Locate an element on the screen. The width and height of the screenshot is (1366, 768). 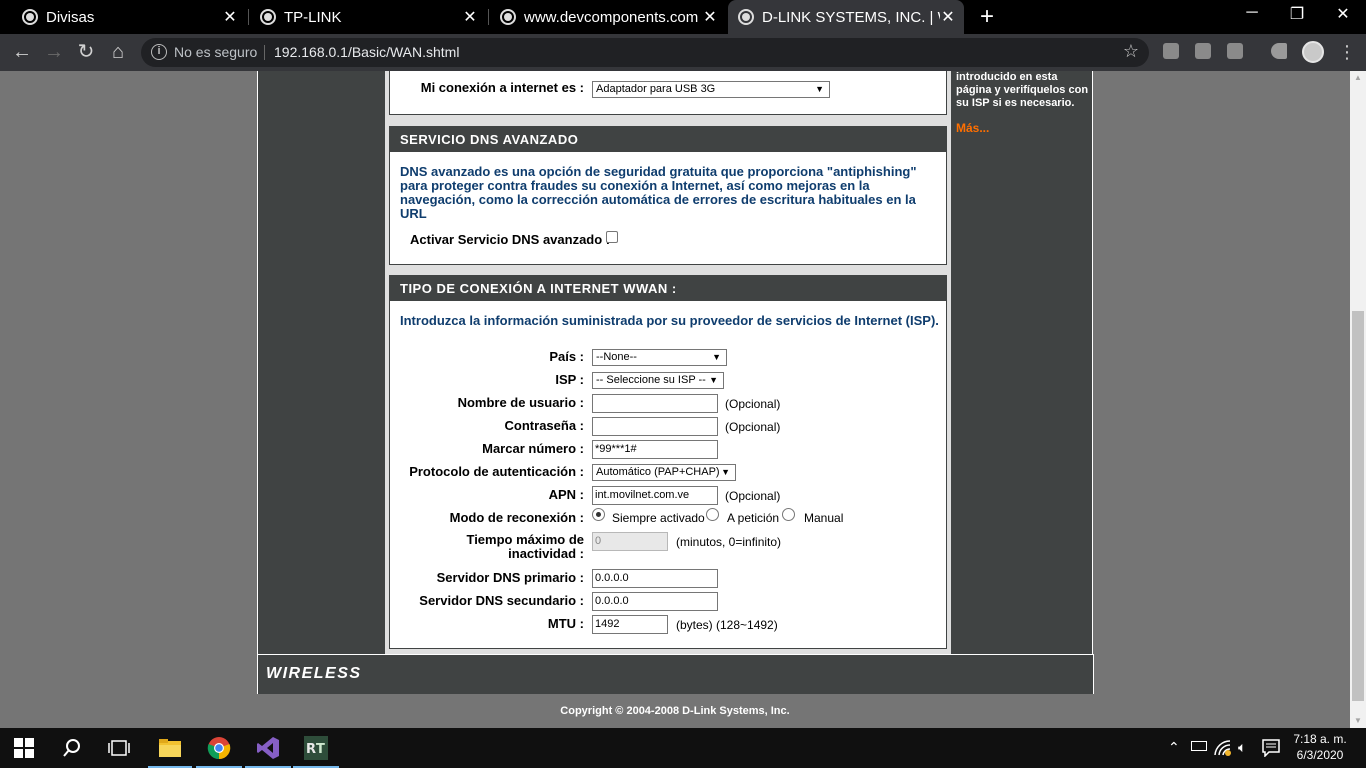
isp-select: -- Seleccione su ISP -- ▼ is located at coordinates (658, 380).